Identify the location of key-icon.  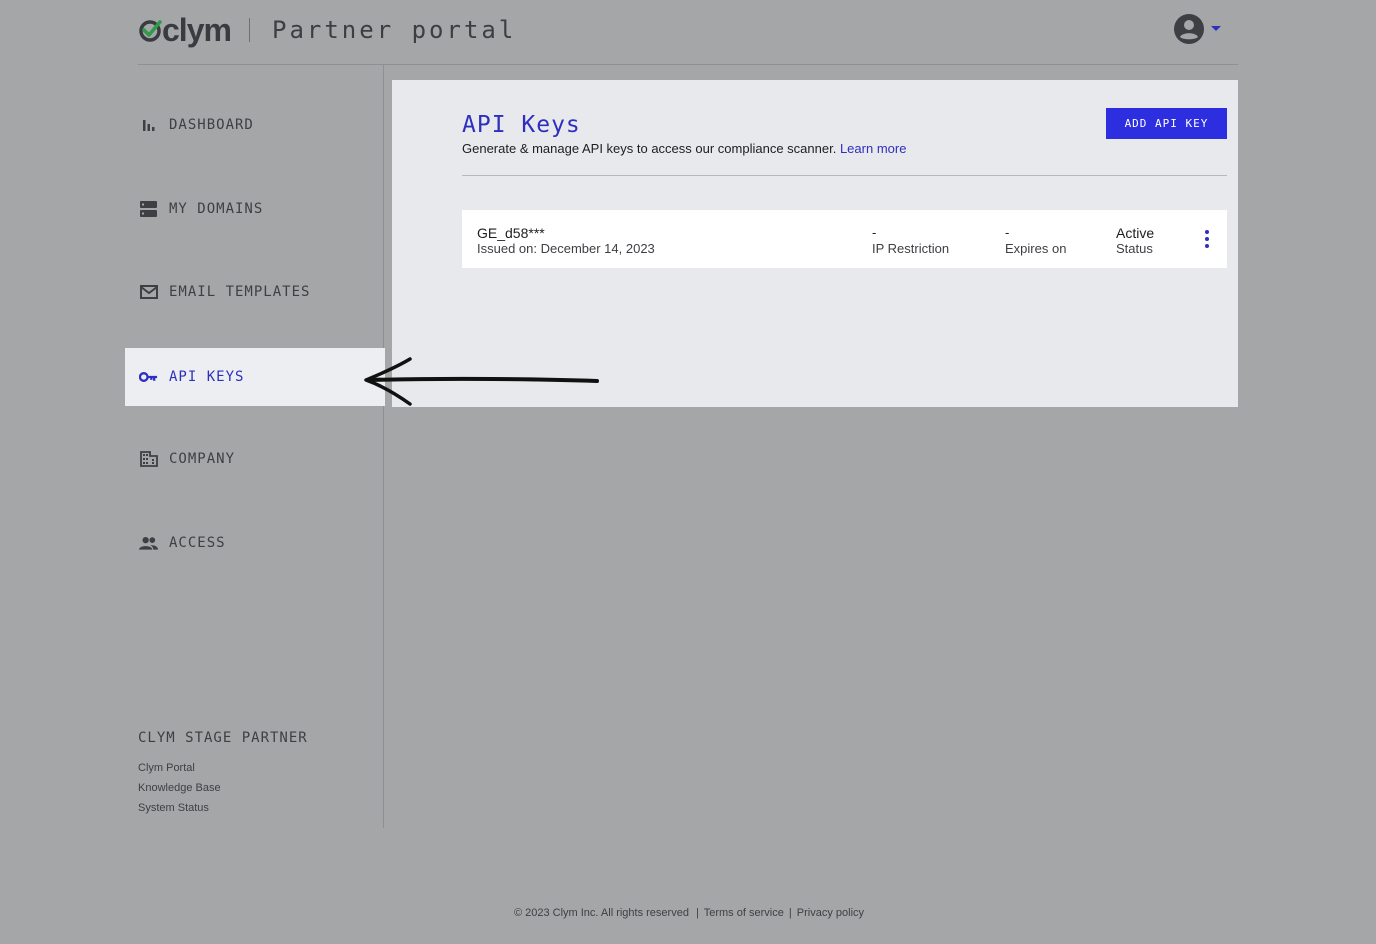
(148, 377).